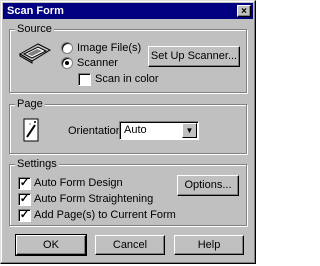  Describe the element at coordinates (30, 104) in the screenshot. I see `page-group-label: Page` at that location.